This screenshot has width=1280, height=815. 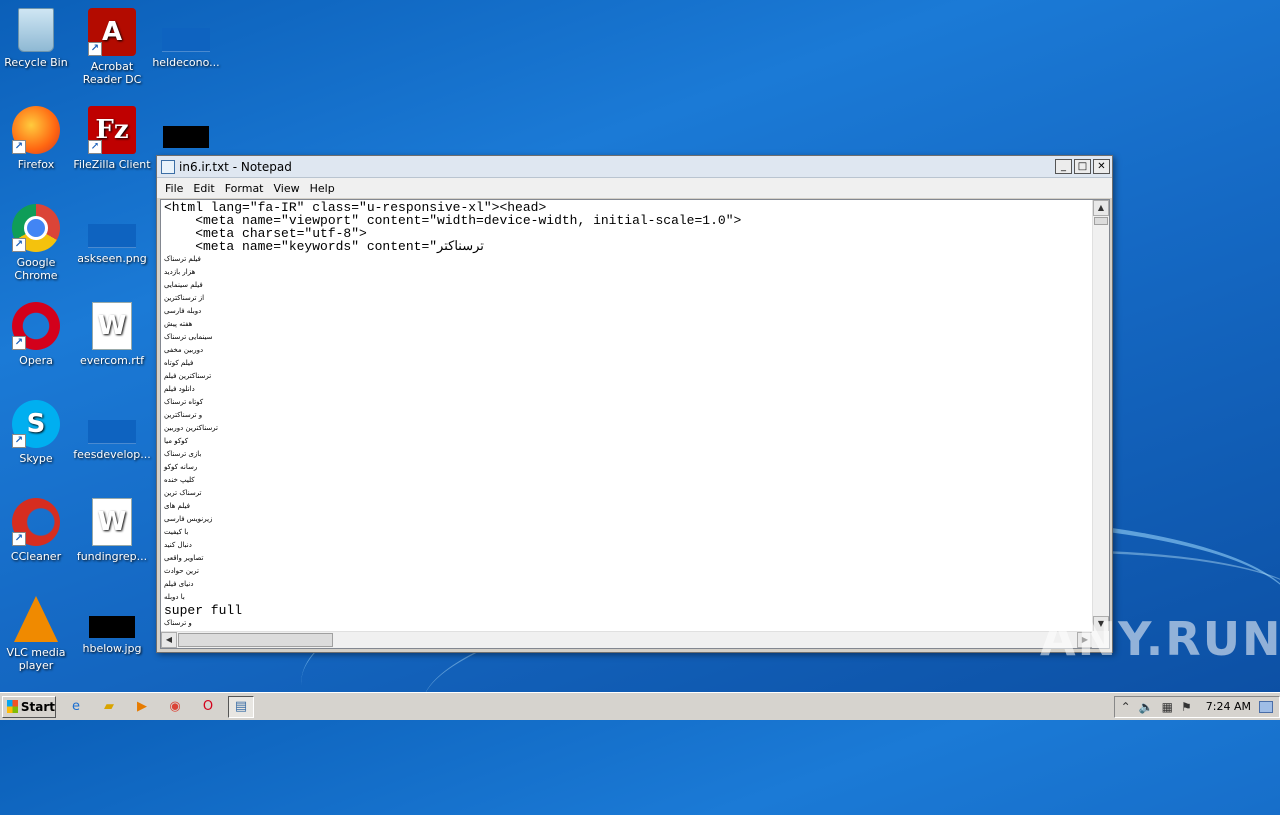 I want to click on horizontal-scrollbar: ◀ ▶, so click(x=627, y=639).